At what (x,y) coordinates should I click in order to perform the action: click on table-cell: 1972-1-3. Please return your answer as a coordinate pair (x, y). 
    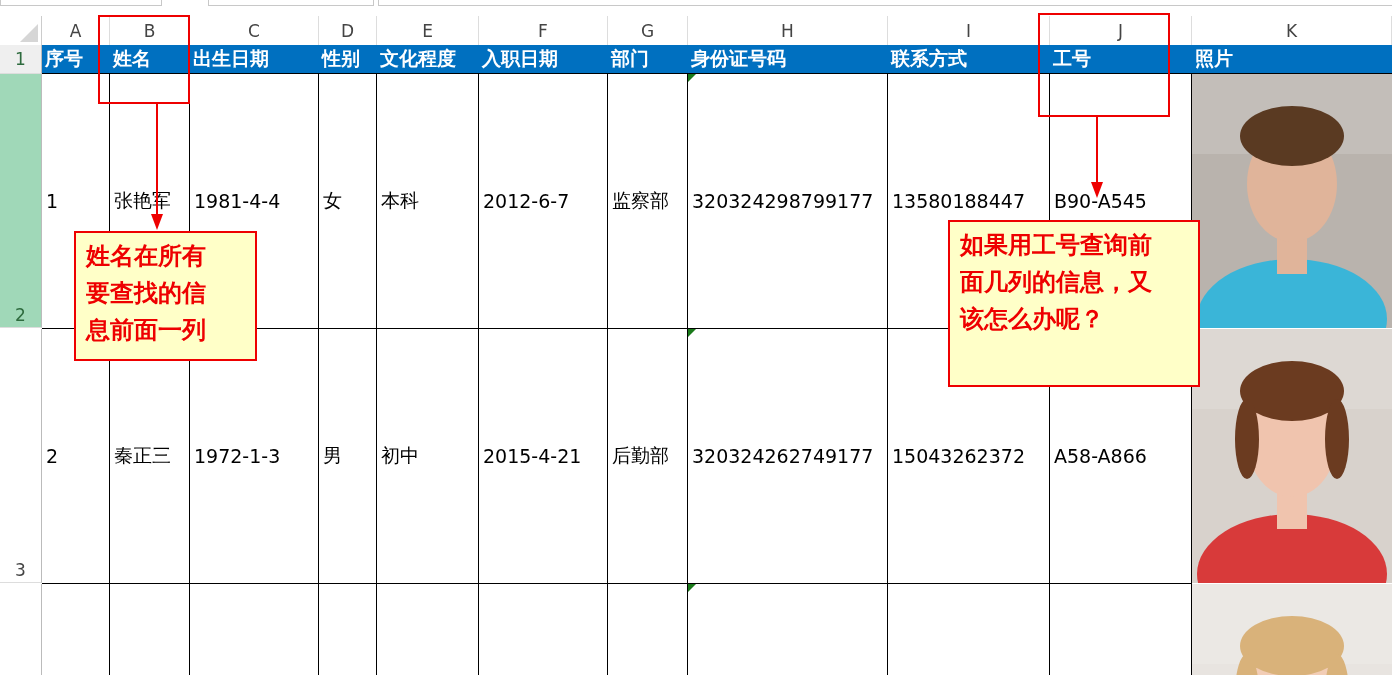
    Looking at the image, I should click on (237, 456).